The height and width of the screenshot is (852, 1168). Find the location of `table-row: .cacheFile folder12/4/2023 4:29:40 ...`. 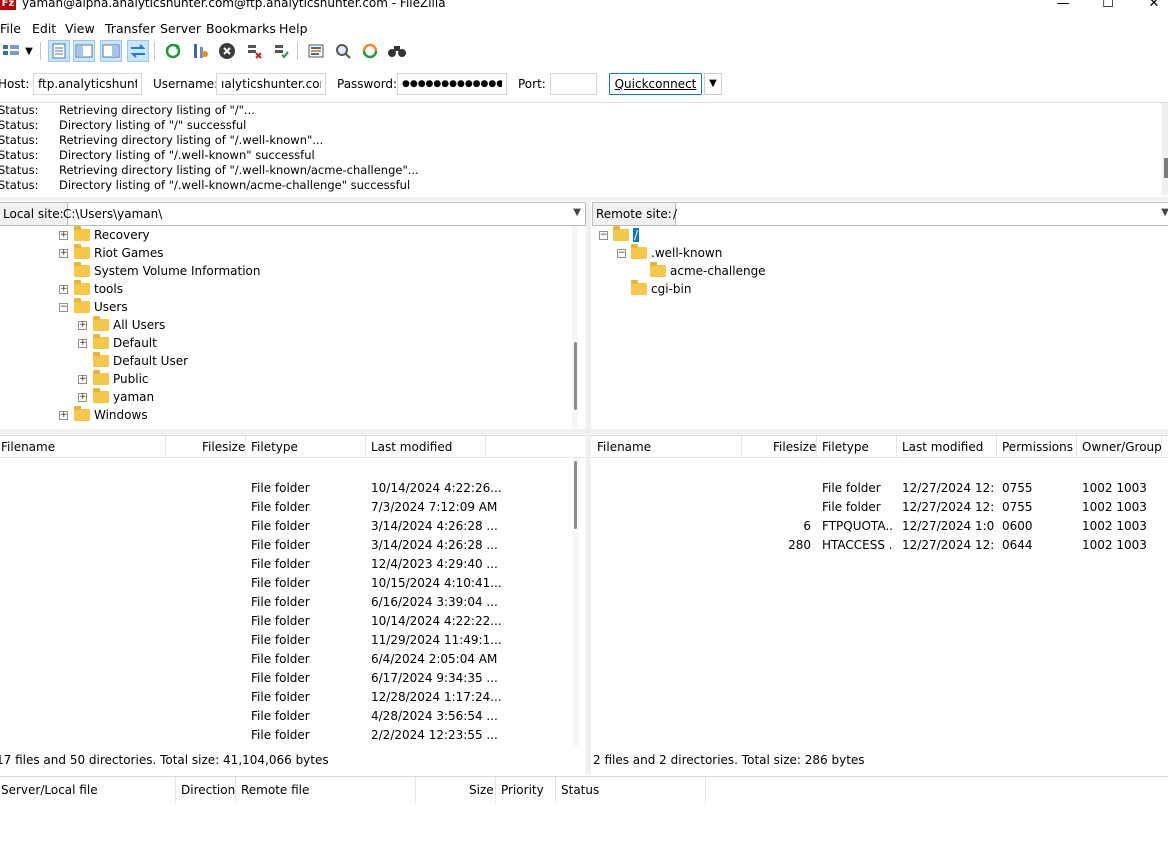

table-row: .cacheFile folder12/4/2023 4:29:40 ... is located at coordinates (293, 564).